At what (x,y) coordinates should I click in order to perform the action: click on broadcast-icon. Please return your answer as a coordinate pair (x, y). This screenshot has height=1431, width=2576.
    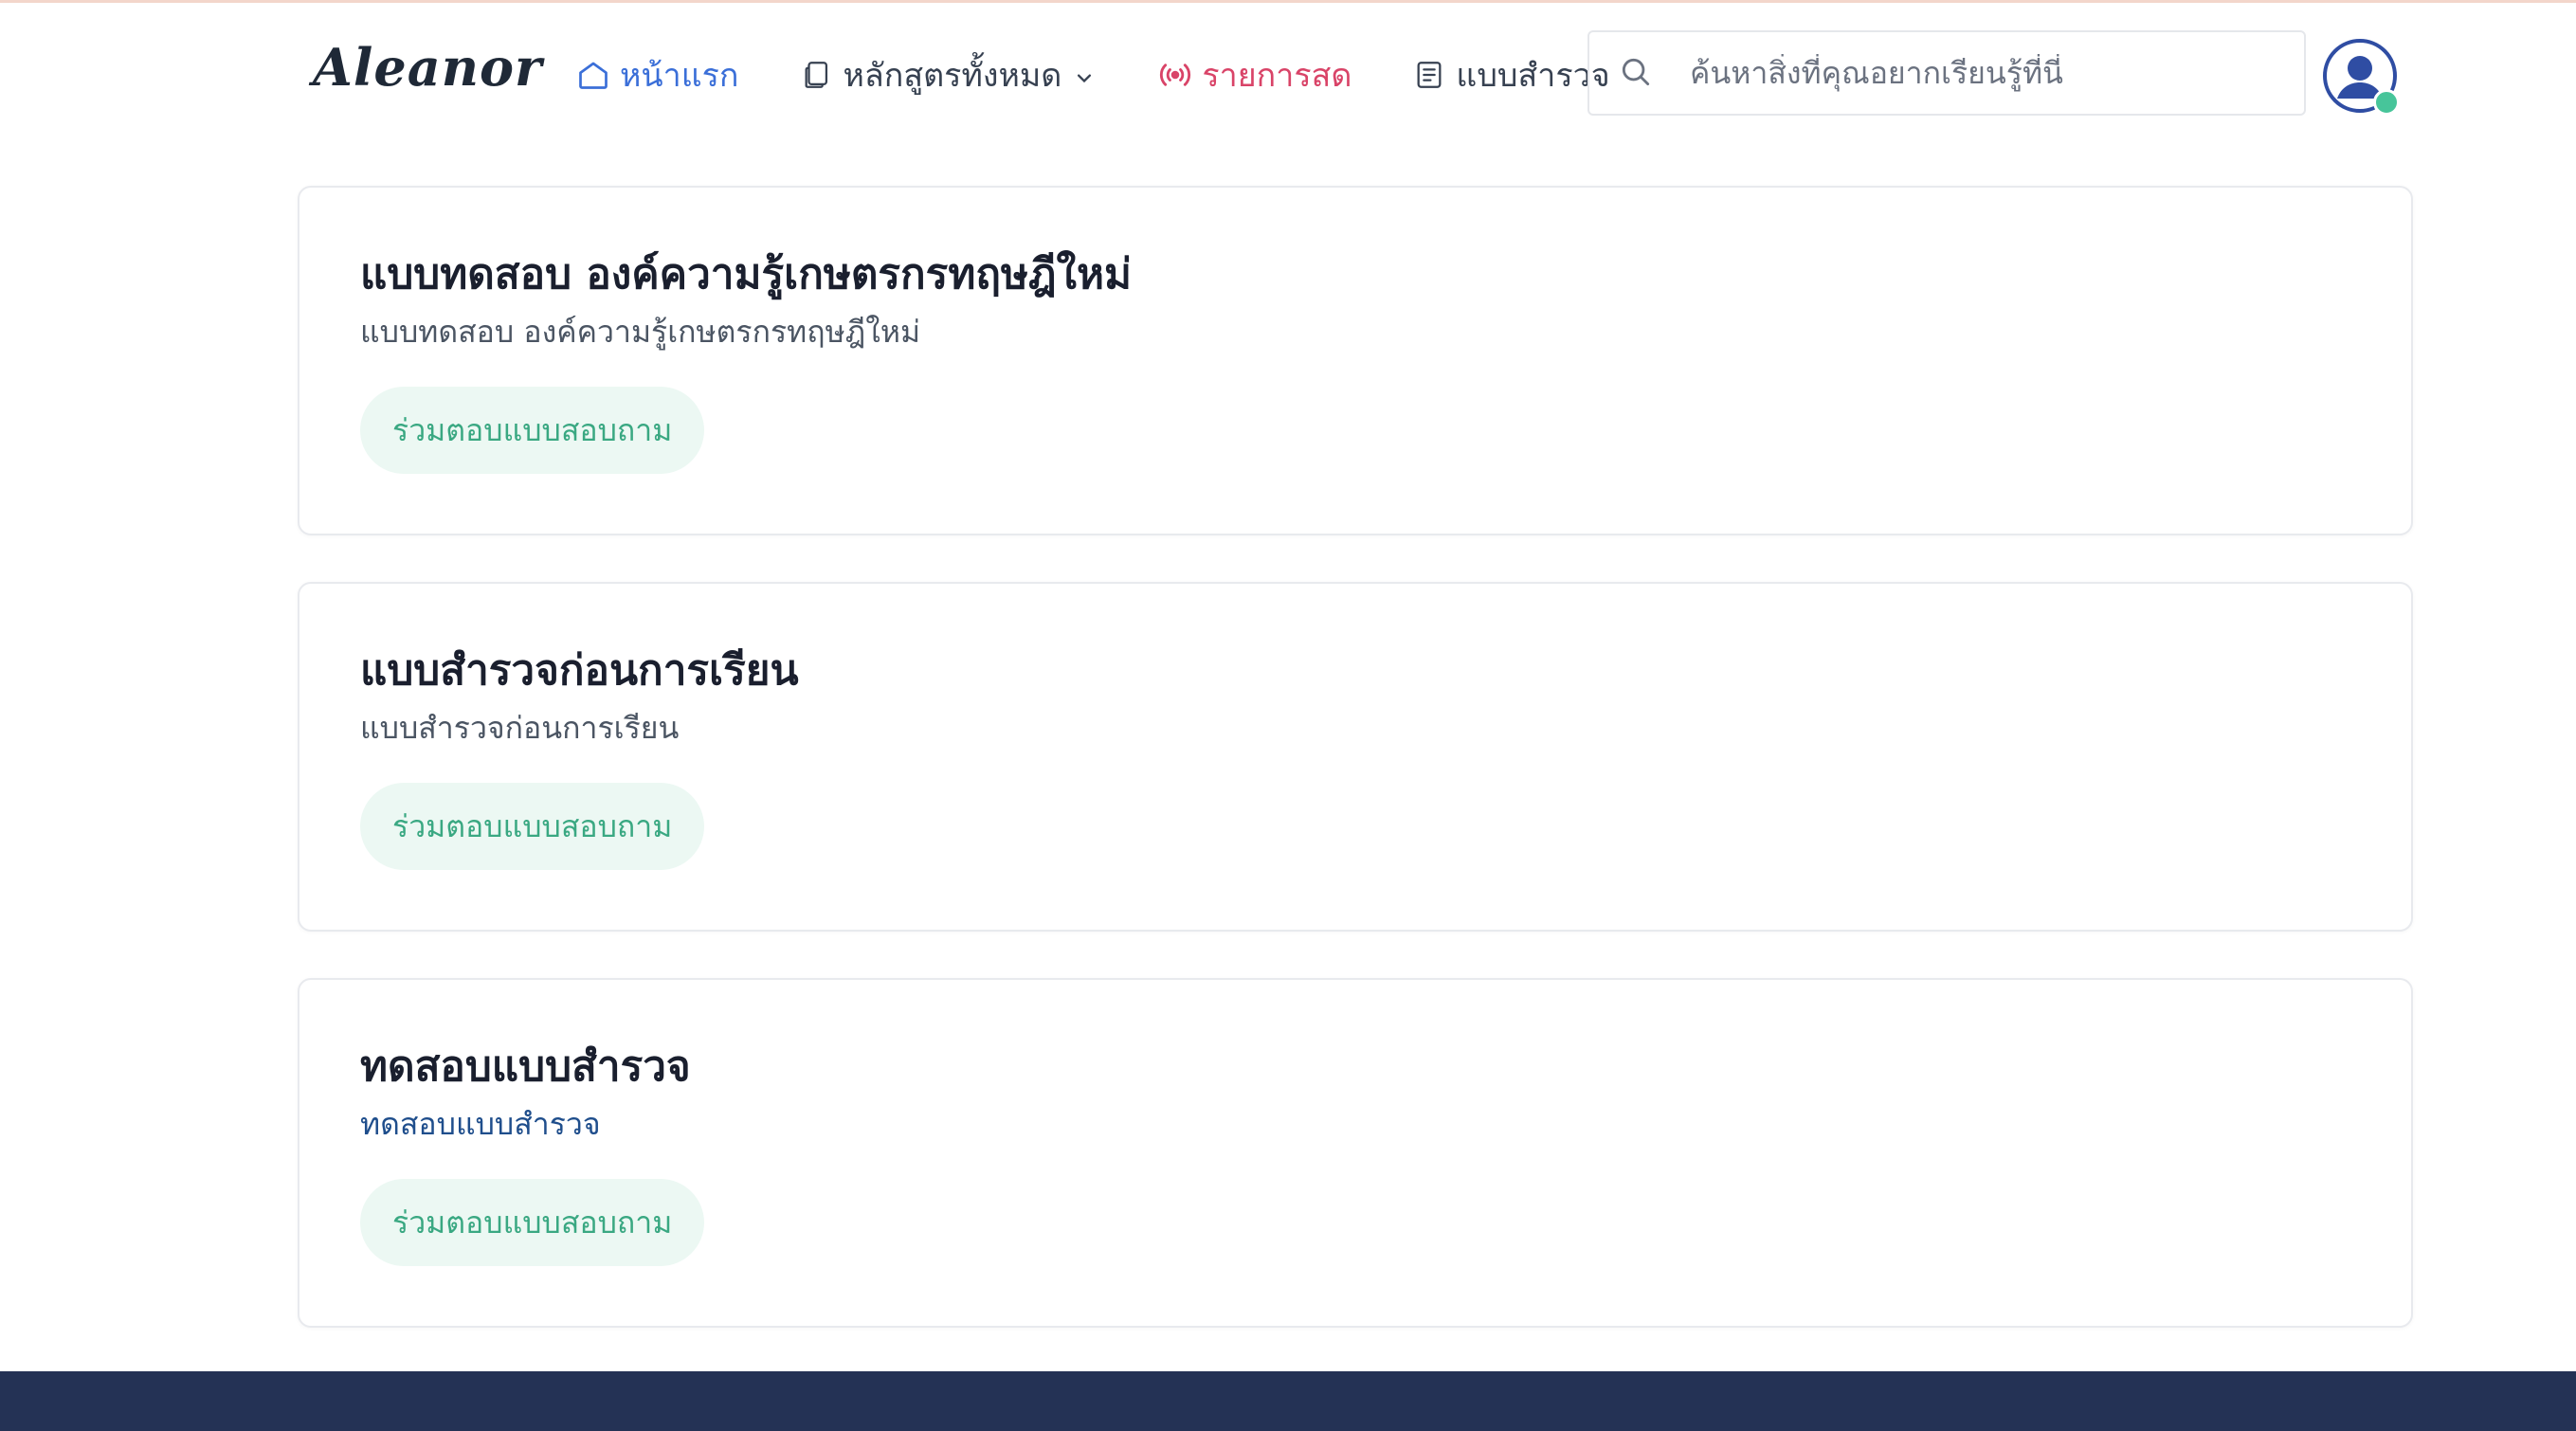
    Looking at the image, I should click on (1175, 75).